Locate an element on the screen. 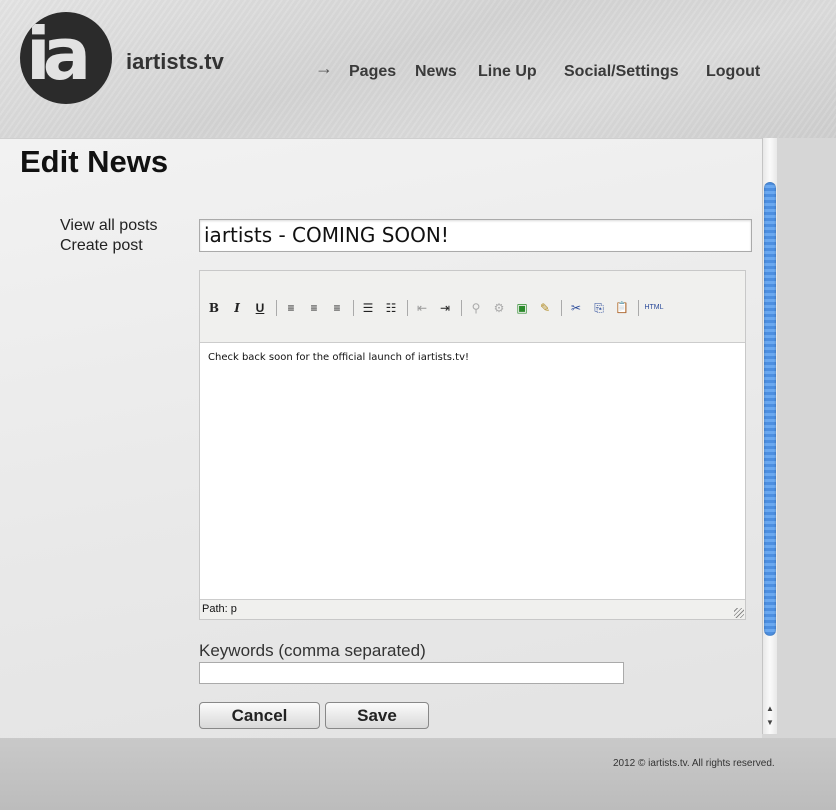  resize-grip-icon is located at coordinates (739, 613).